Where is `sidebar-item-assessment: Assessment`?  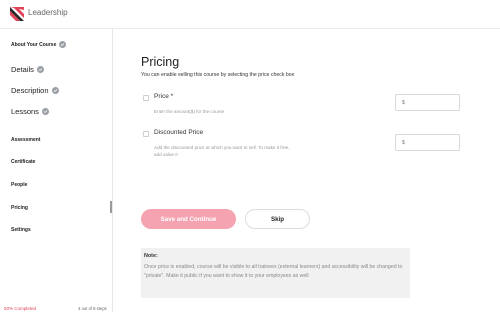
sidebar-item-assessment: Assessment is located at coordinates (25, 140).